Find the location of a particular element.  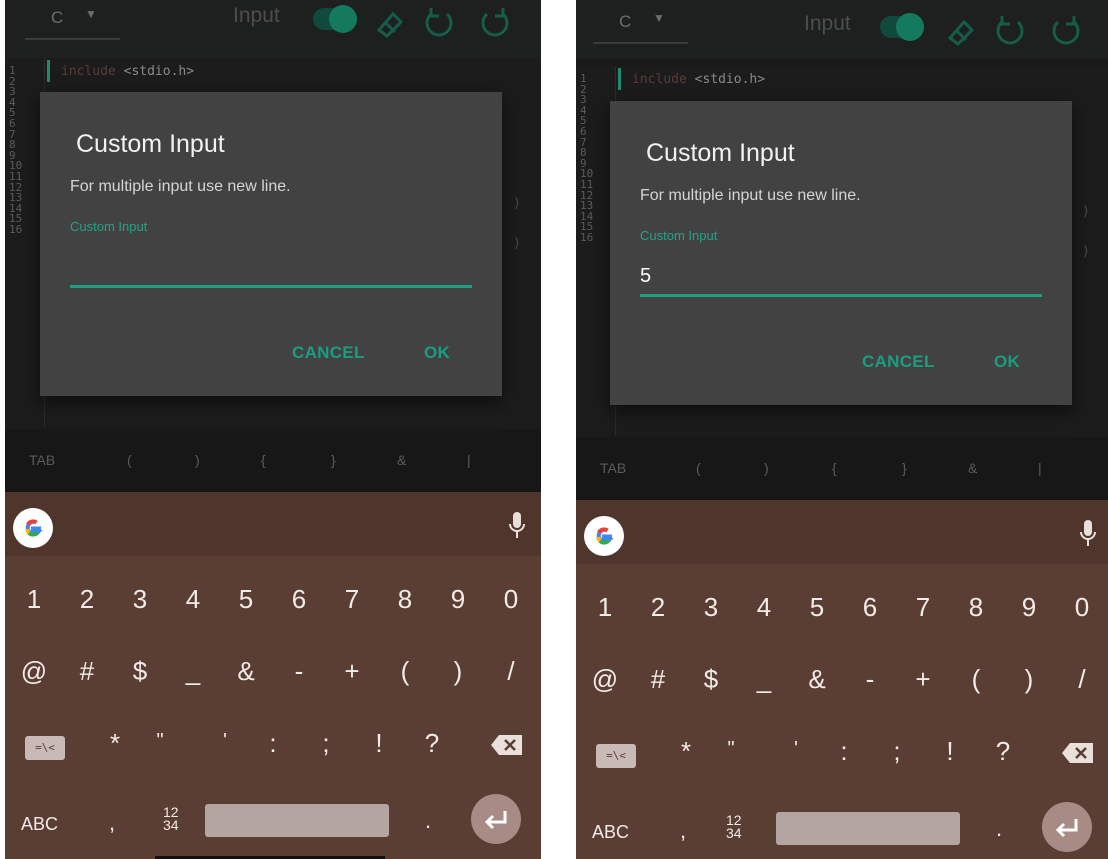

numpad-key: 12 34 is located at coordinates (734, 826).